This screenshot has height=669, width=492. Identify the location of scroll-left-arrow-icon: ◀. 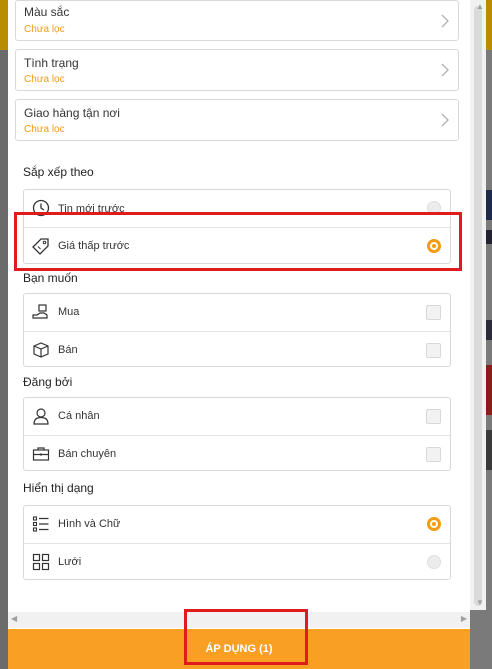
(14, 618).